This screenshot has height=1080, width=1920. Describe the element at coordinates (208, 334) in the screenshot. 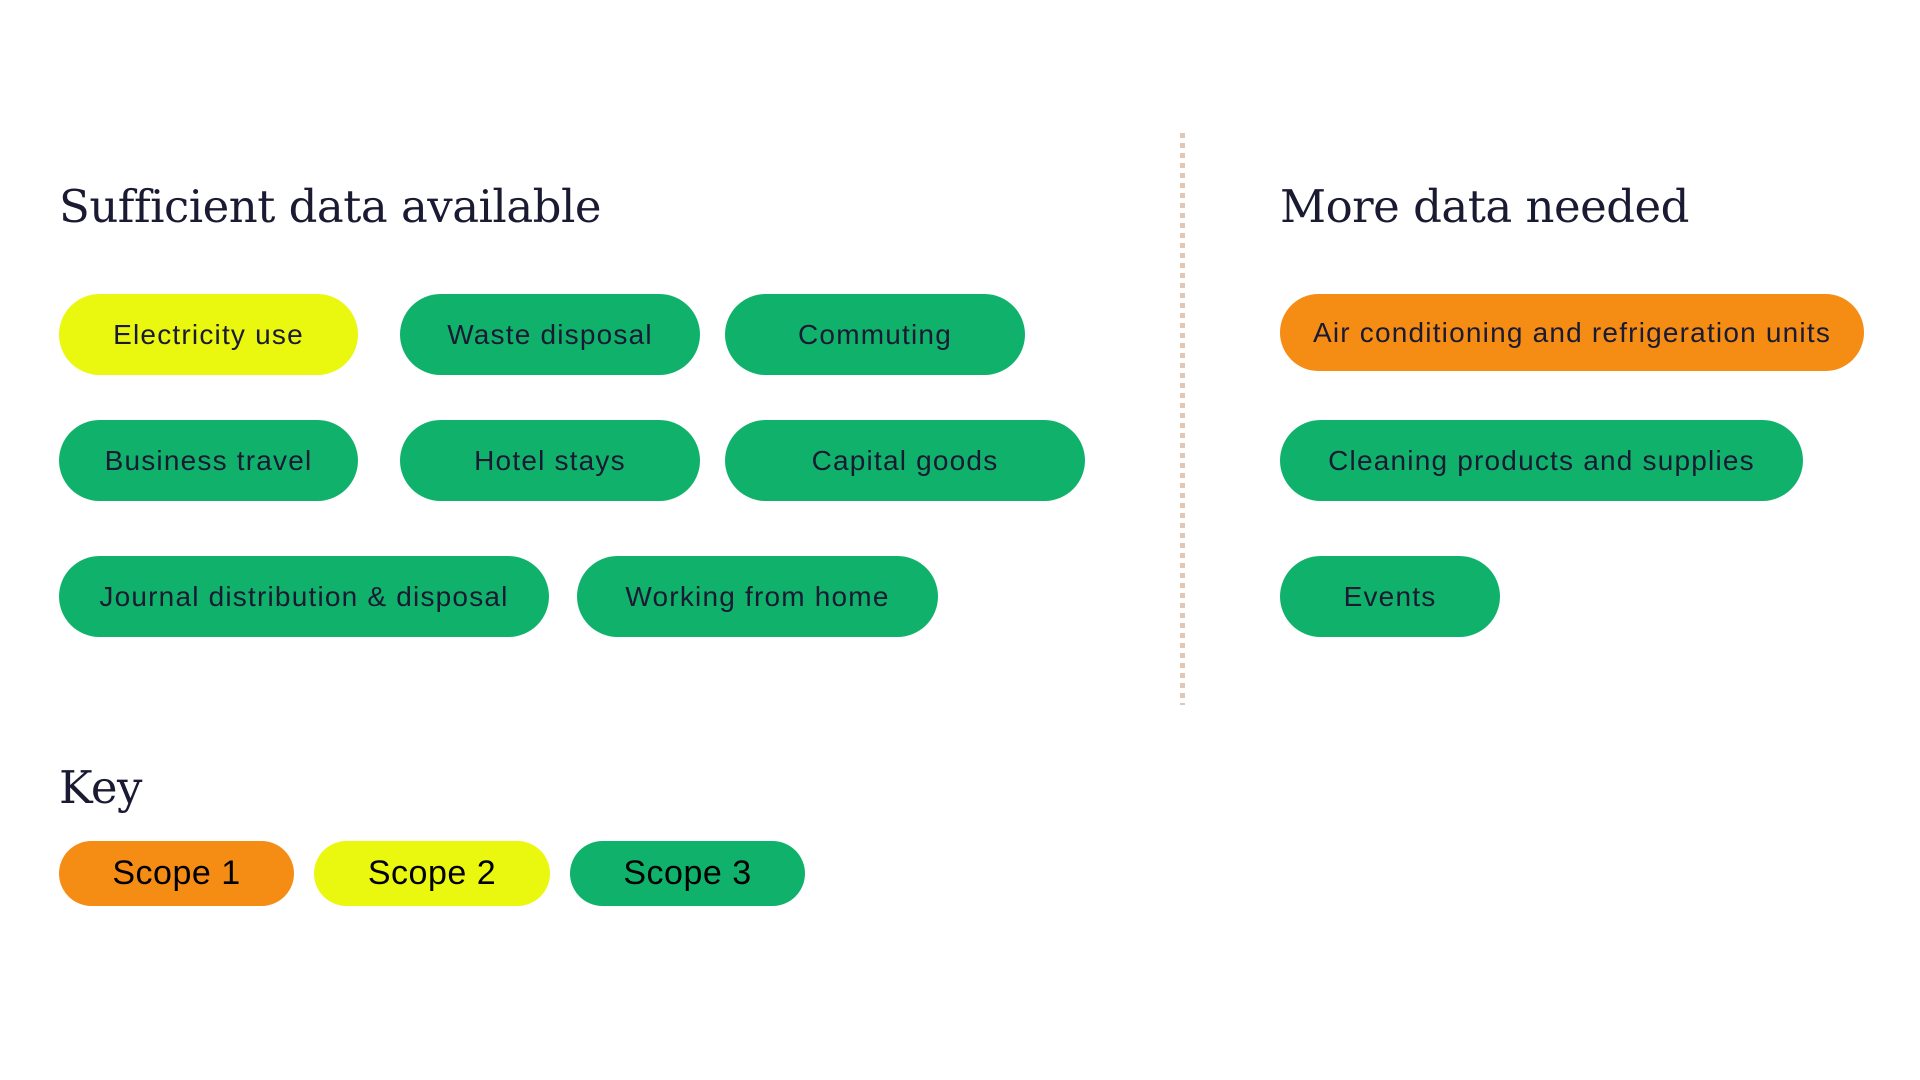

I see `category-pill-electricity-use: Electricity use` at that location.